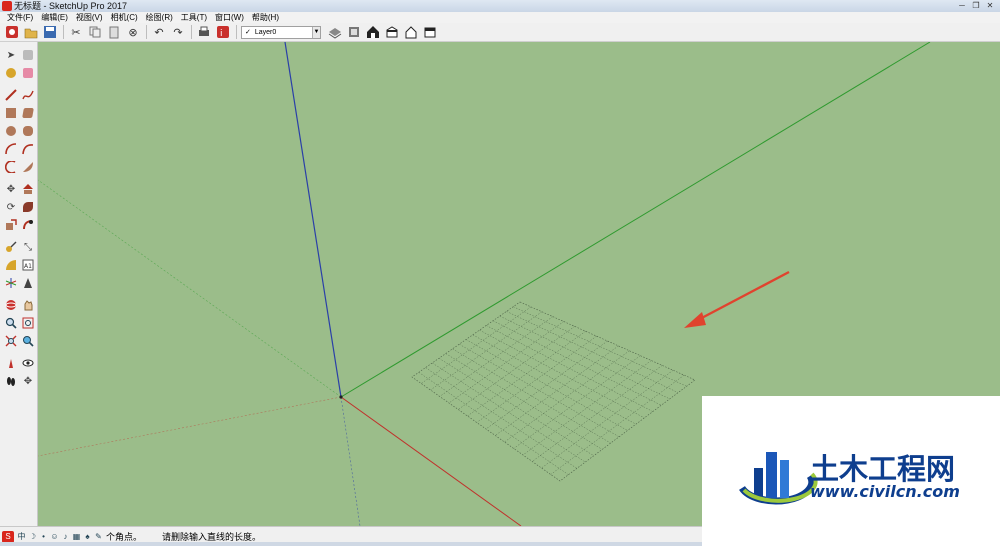  Describe the element at coordinates (392, 32) in the screenshot. I see `front-view-icon` at that location.